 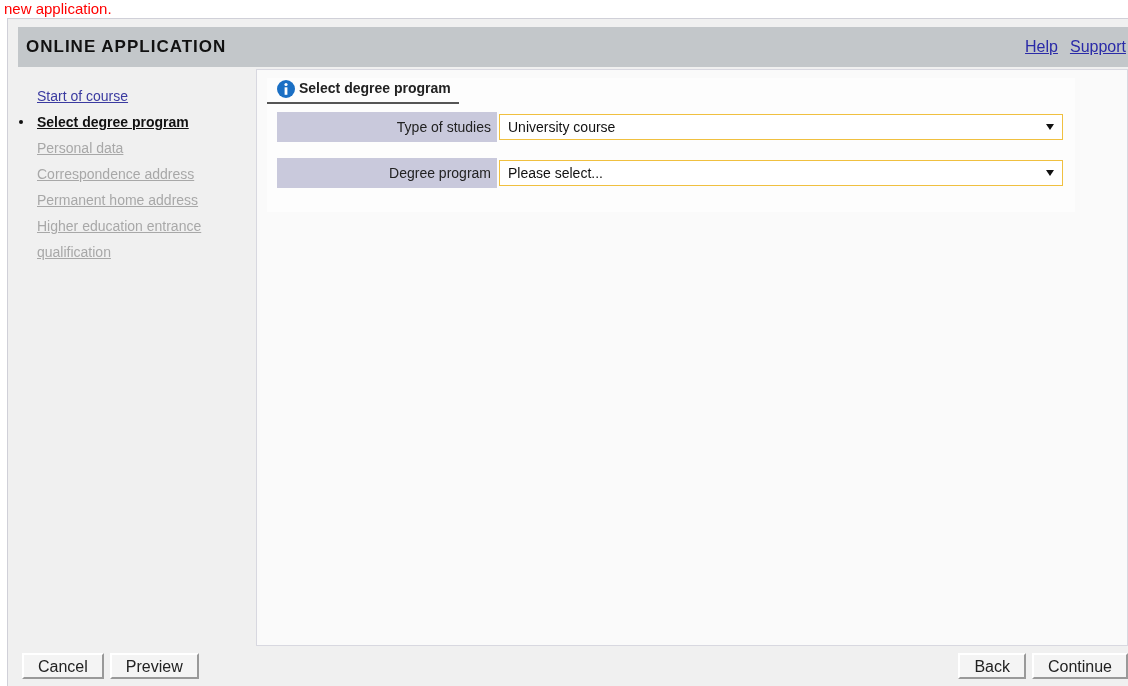 What do you see at coordinates (58, 9) in the screenshot?
I see `page-caption: new application.` at bounding box center [58, 9].